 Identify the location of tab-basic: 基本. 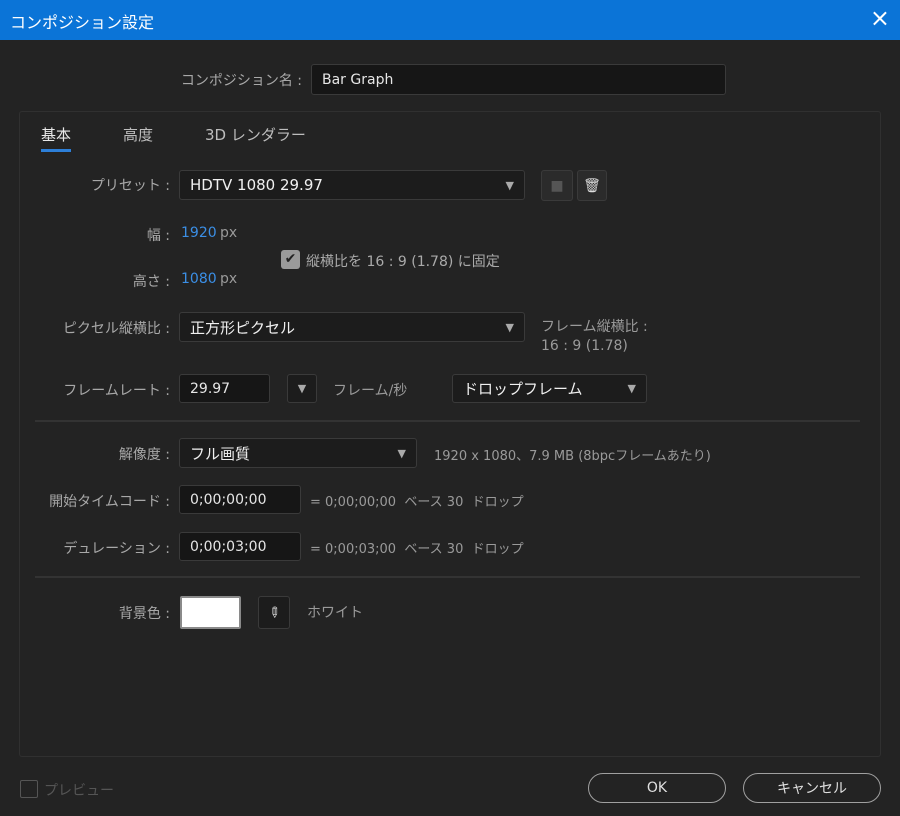
(56, 138).